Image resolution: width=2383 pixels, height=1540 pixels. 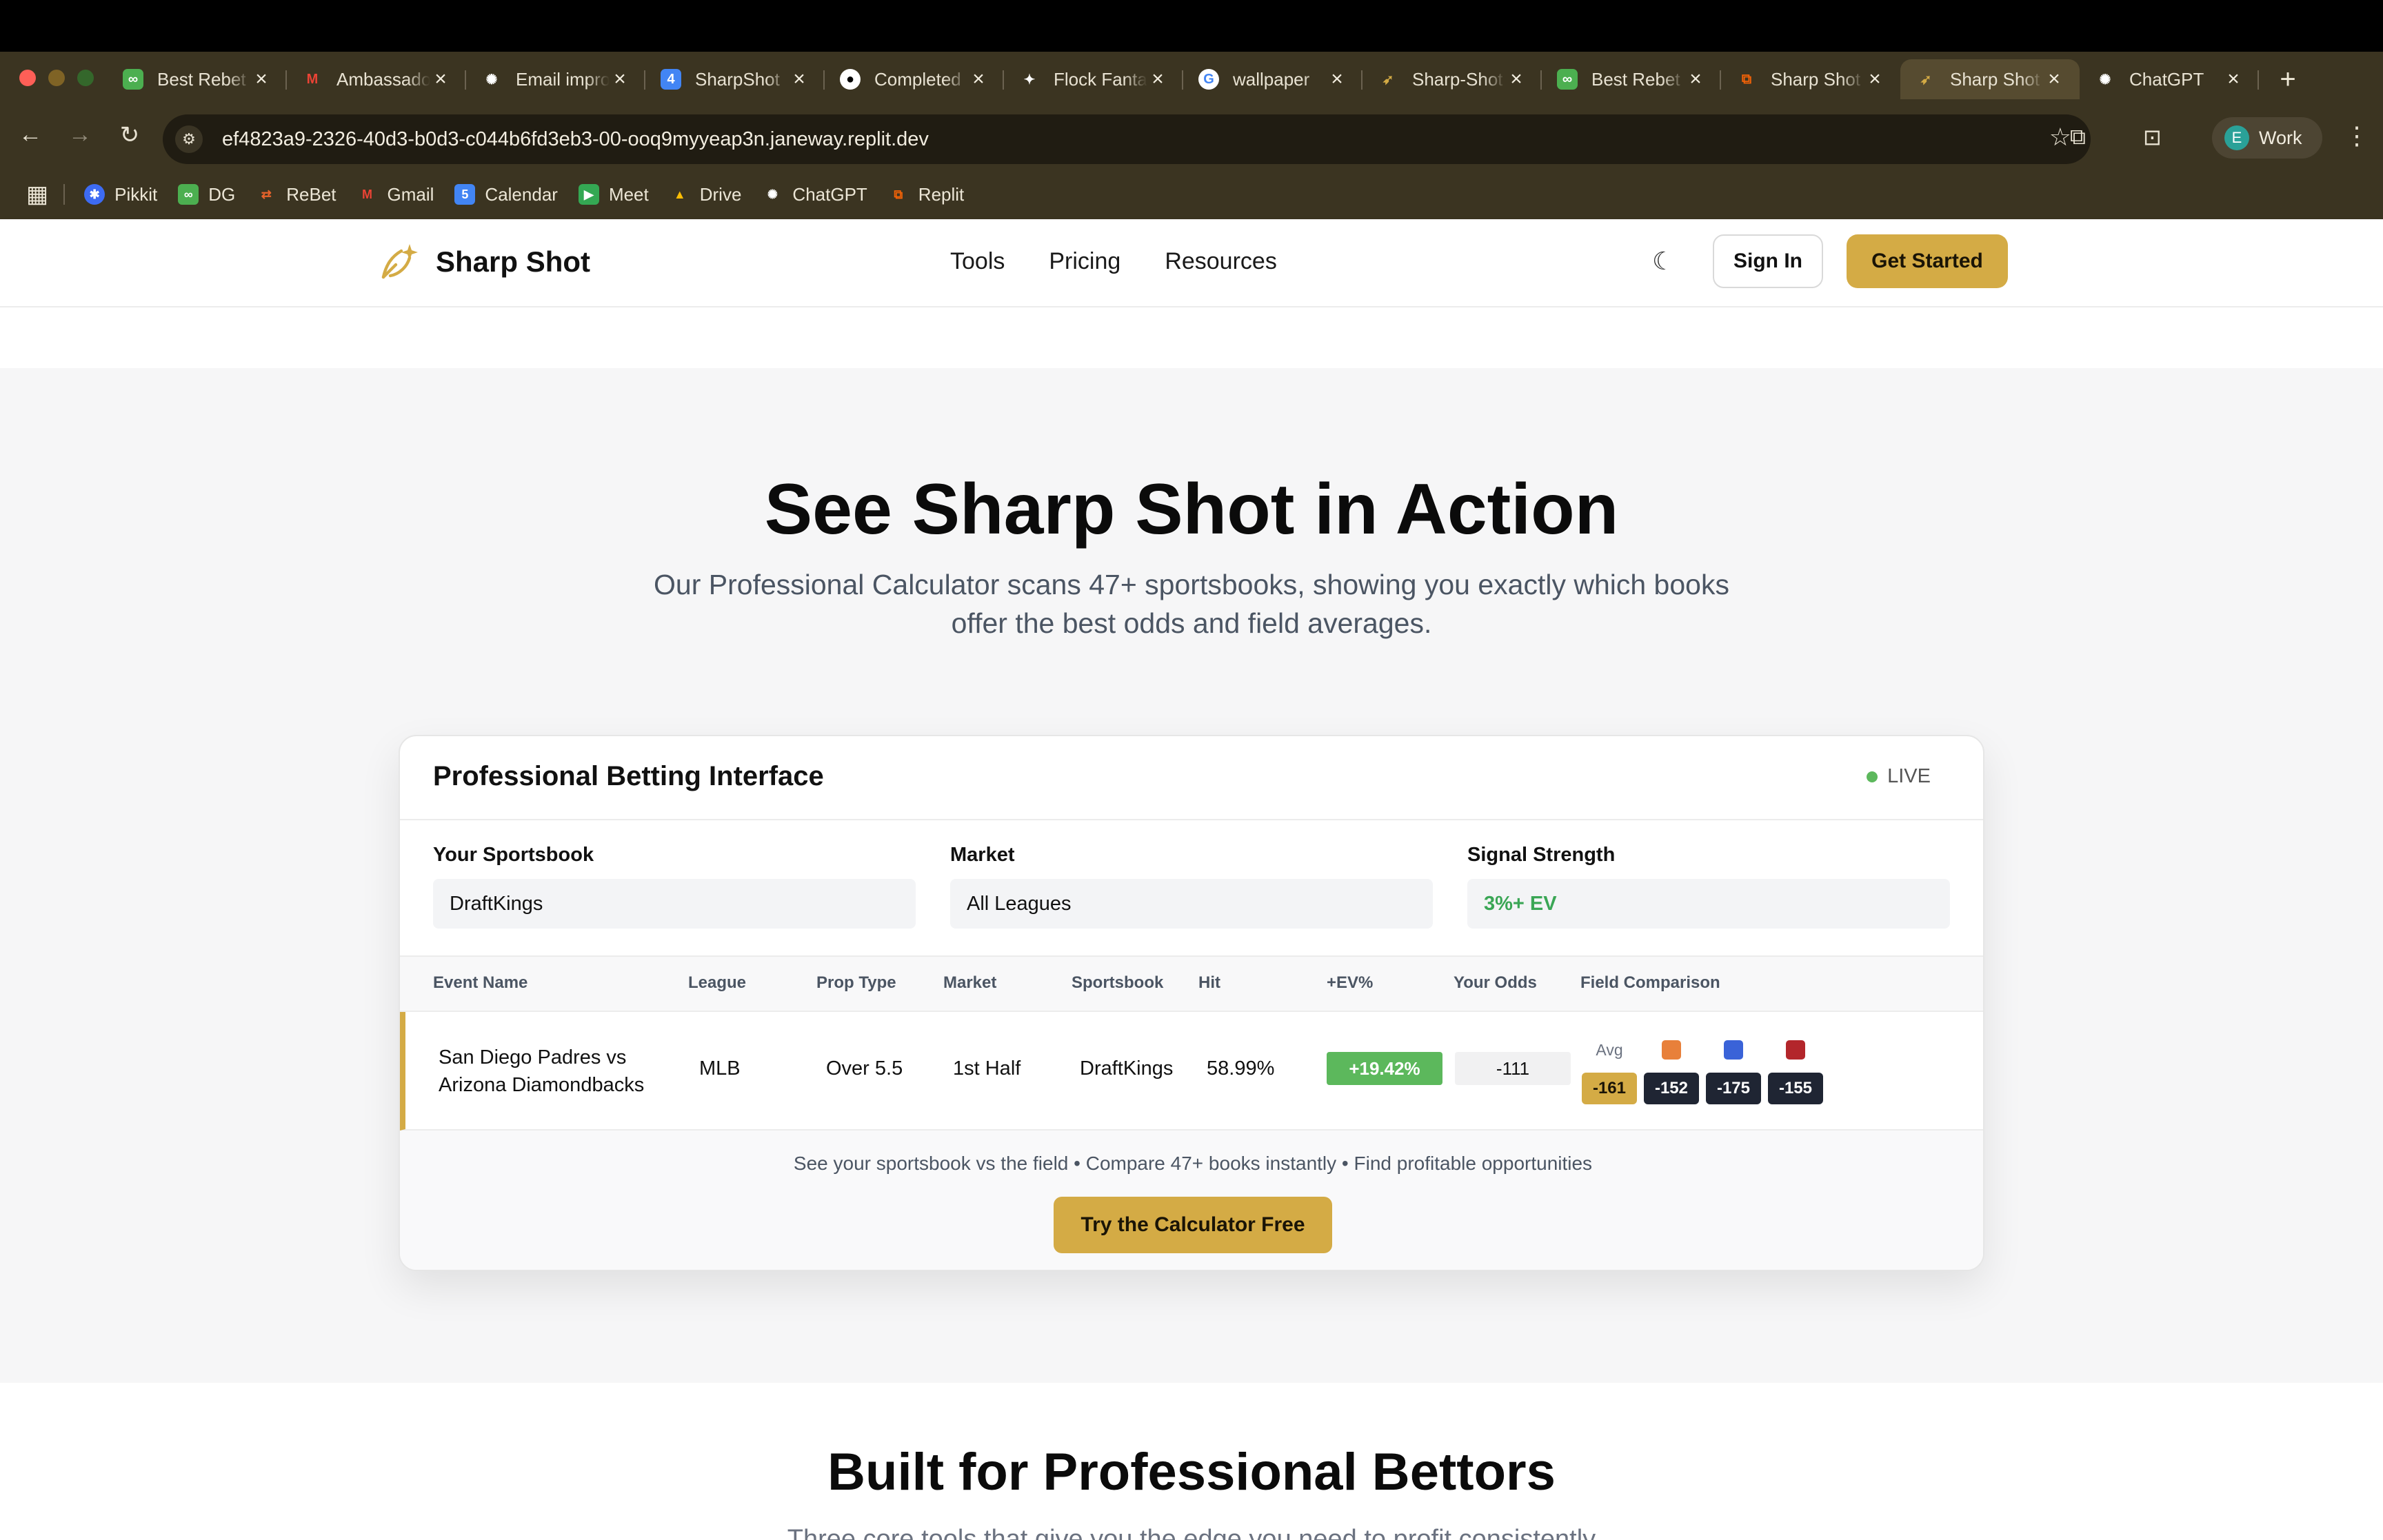 I want to click on bookmark-drive: ▲ Drive, so click(x=706, y=195).